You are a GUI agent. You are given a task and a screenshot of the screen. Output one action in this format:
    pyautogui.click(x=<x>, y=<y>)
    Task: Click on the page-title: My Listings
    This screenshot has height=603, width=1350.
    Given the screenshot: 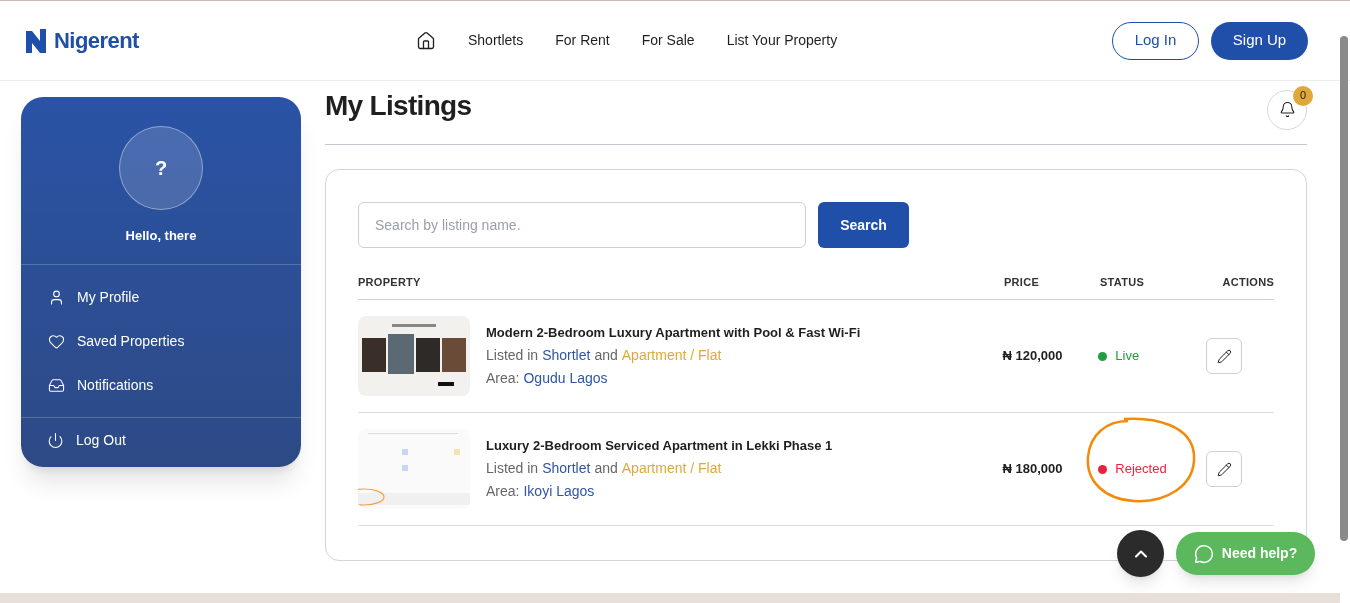 What is the action you would take?
    pyautogui.click(x=398, y=105)
    